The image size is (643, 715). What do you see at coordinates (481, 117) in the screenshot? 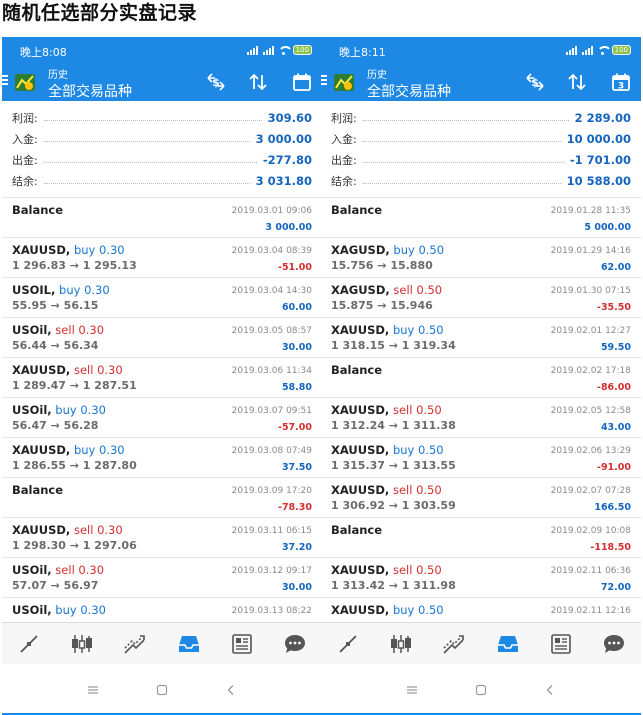
I see `summary-row: 利润: 2 289.00` at bounding box center [481, 117].